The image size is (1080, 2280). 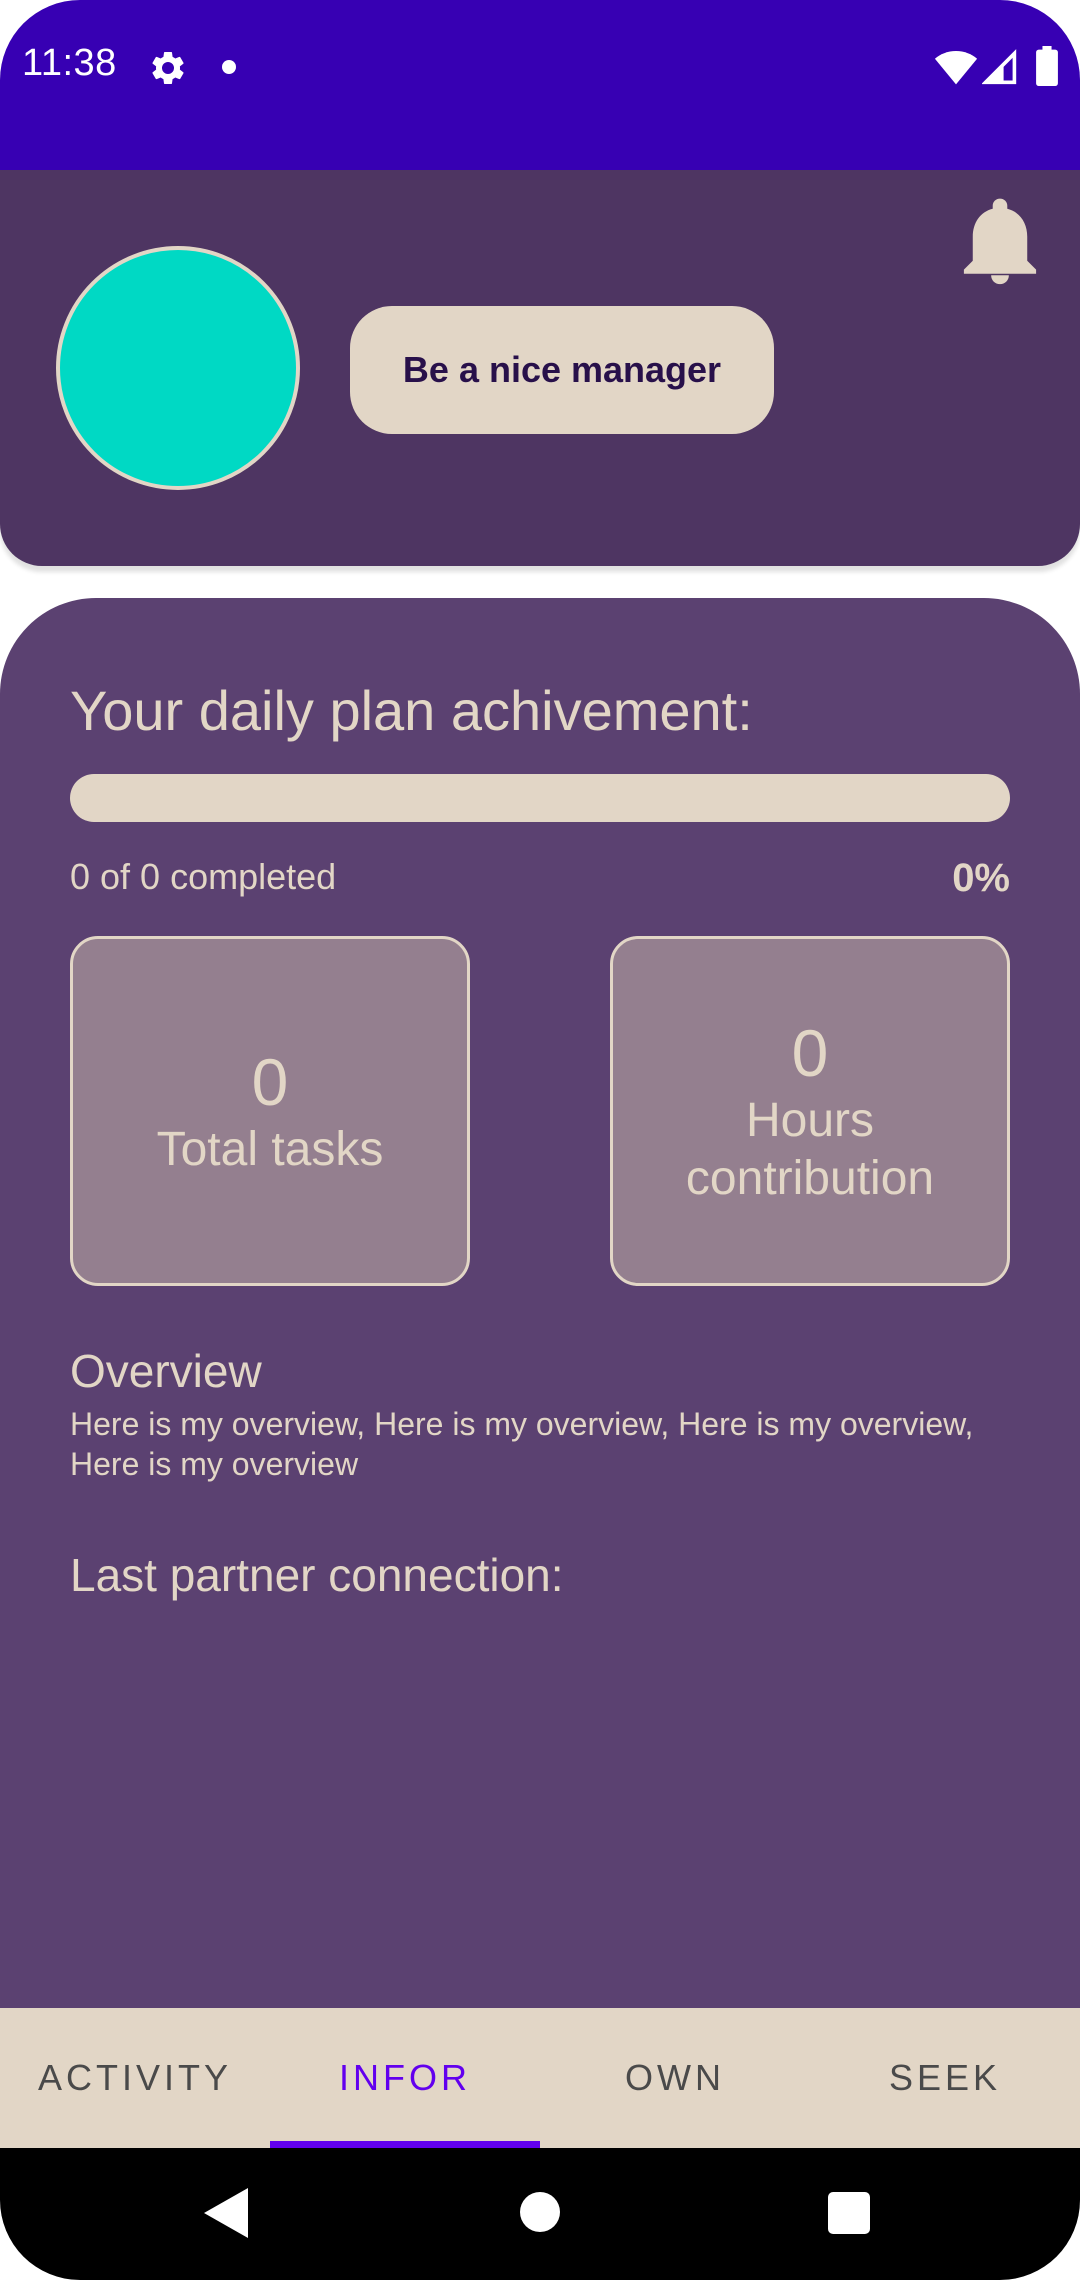 I want to click on wifi-icon, so click(x=956, y=68).